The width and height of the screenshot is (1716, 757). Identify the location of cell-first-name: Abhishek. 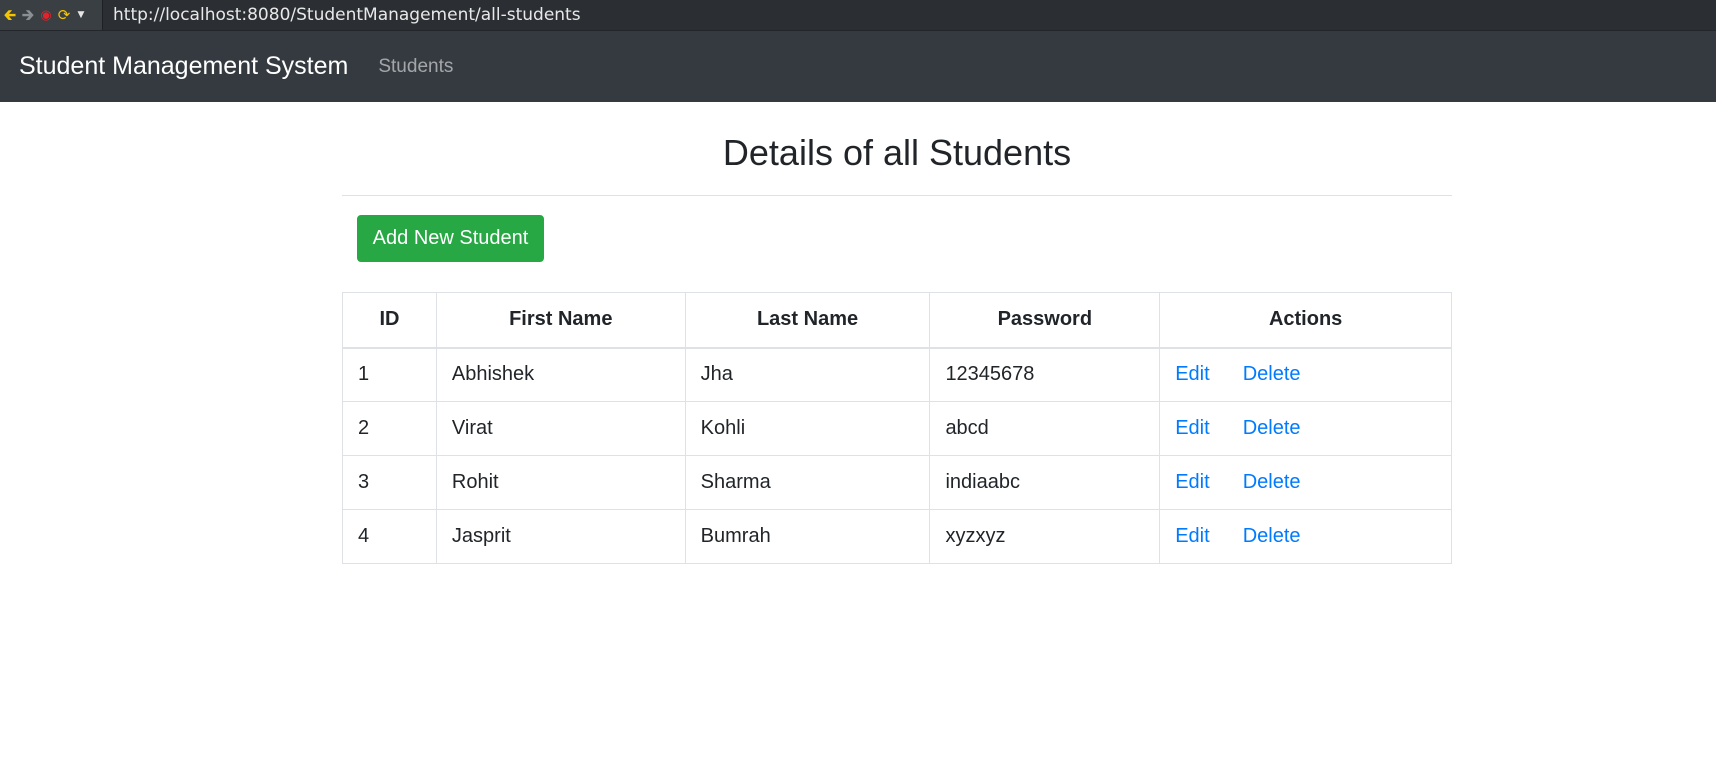
(560, 374).